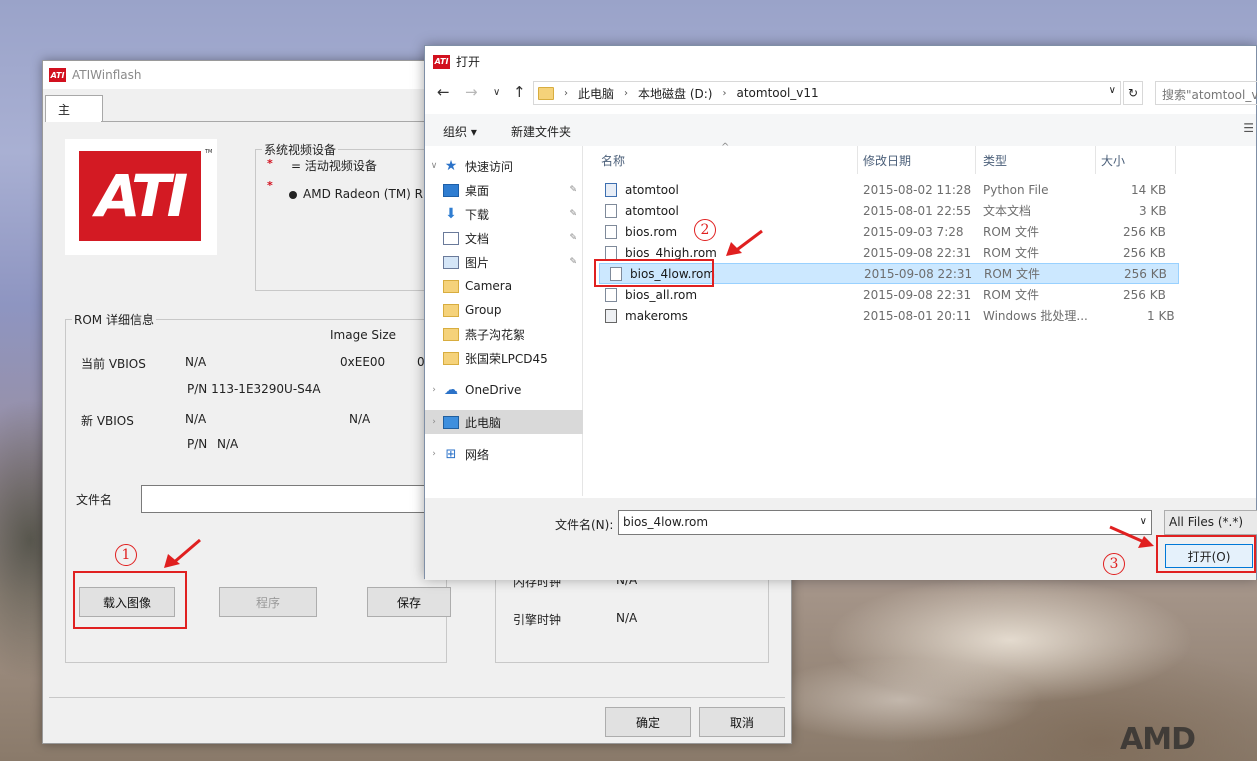 The image size is (1257, 761). What do you see at coordinates (504, 214) in the screenshot?
I see `nav-item-downloads: ⬇ 下载 ✎` at bounding box center [504, 214].